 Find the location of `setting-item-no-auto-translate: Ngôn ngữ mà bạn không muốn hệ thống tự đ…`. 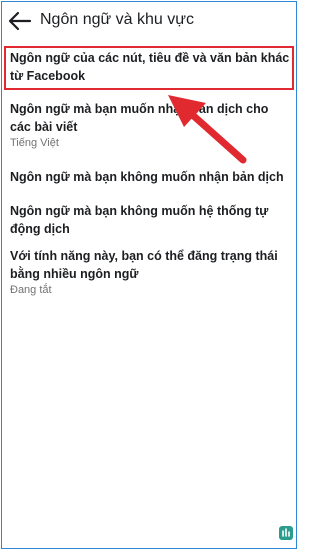

setting-item-no-auto-translate: Ngôn ngữ mà bạn không muốn hệ thống tự đ… is located at coordinates (151, 220).